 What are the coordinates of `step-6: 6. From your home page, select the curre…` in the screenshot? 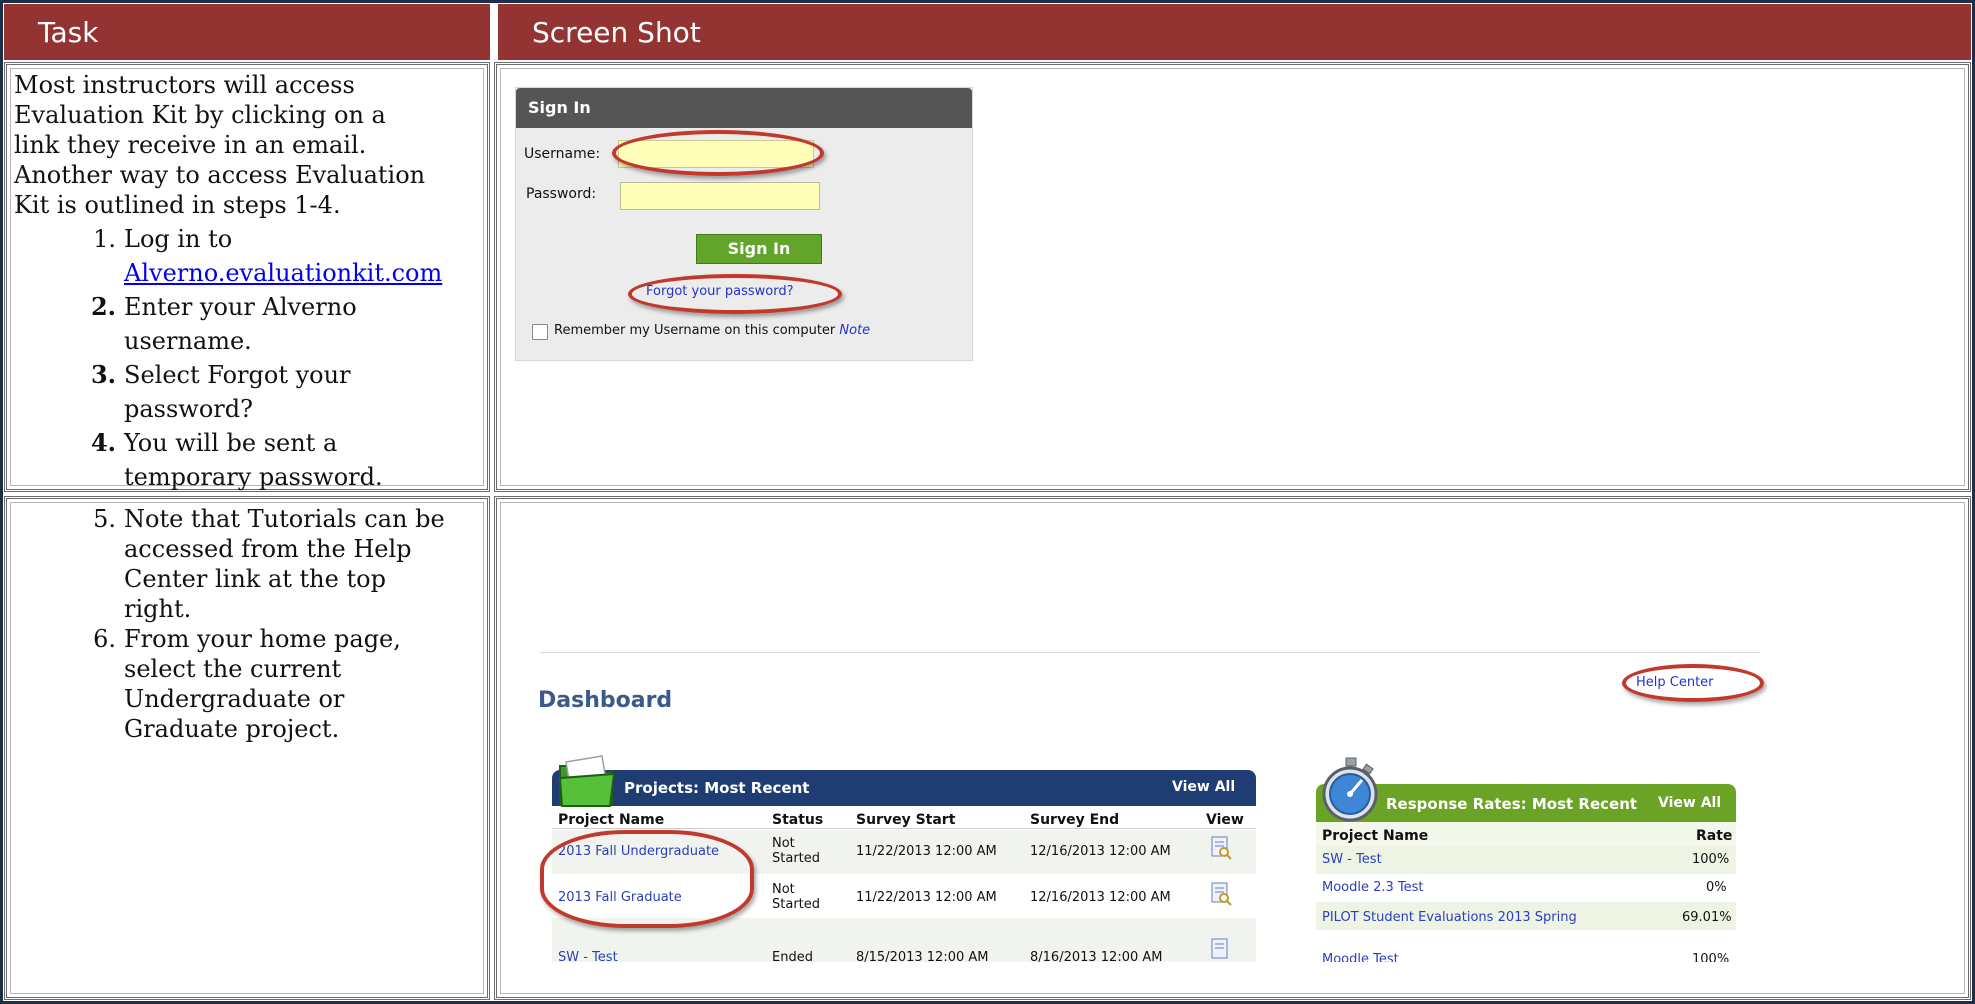 It's located at (280, 684).